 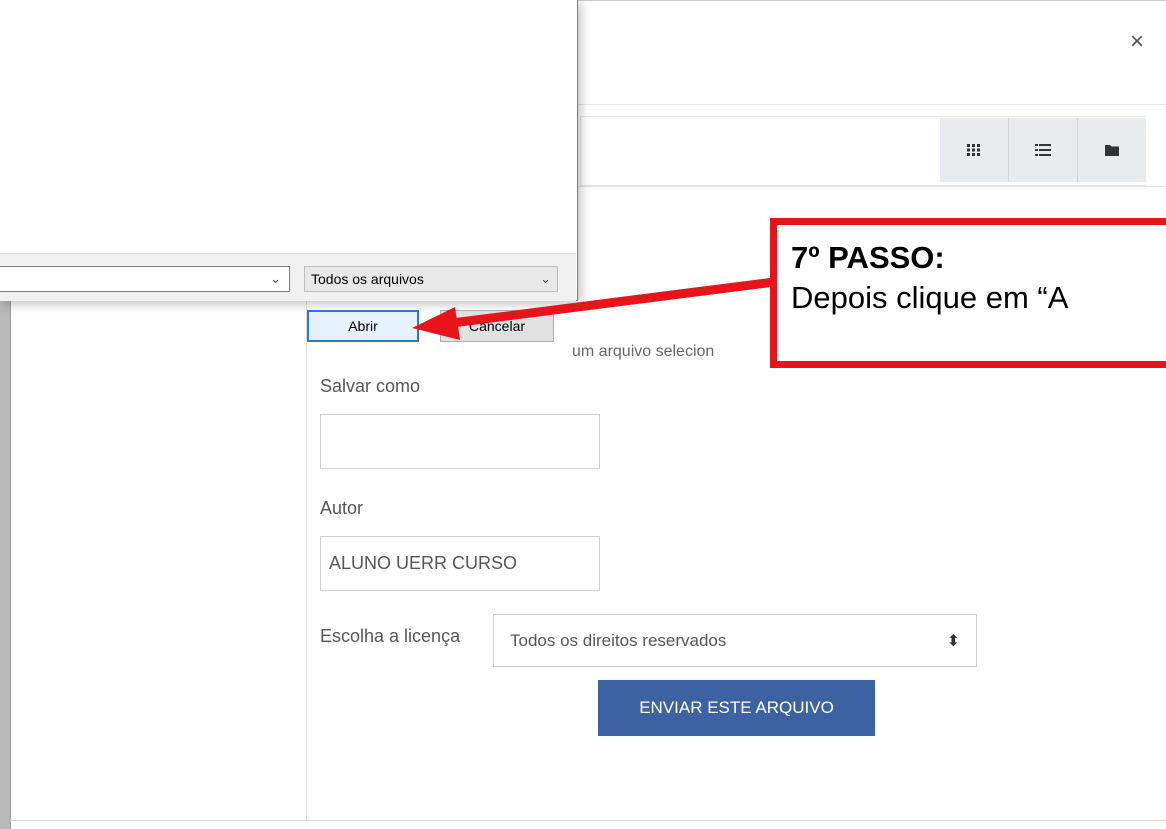 I want to click on list-view-button, so click(x=1042, y=150).